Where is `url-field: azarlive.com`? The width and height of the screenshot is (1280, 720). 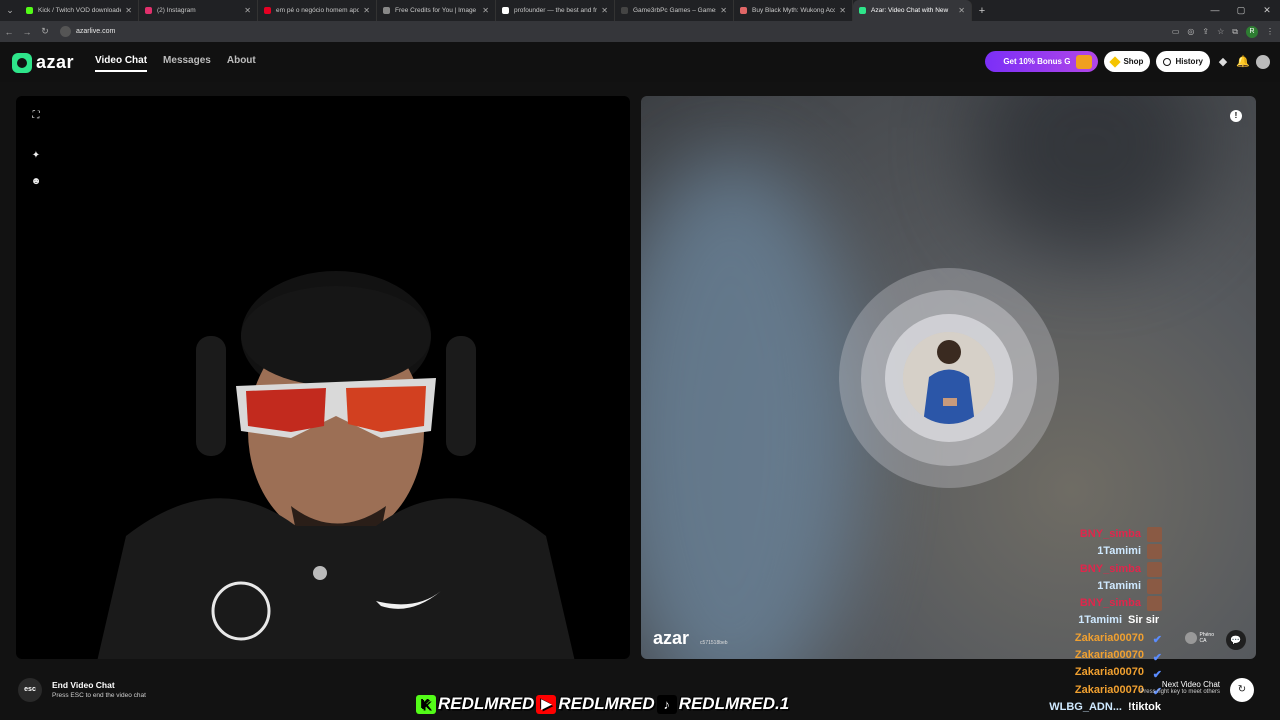
url-field: azarlive.com is located at coordinates (87, 31).